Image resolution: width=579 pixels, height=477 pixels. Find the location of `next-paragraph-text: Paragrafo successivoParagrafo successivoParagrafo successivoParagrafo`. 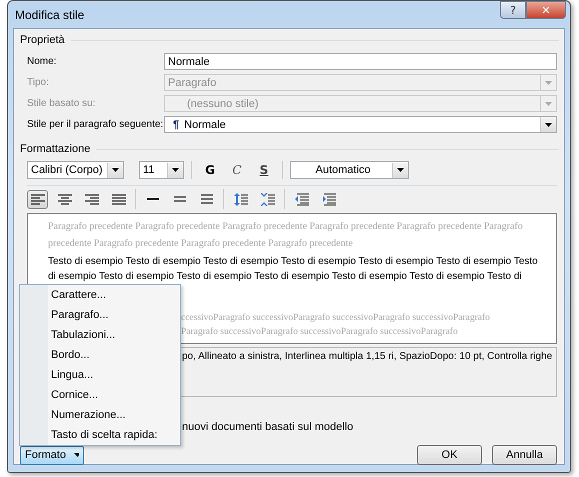

next-paragraph-text: Paragrafo successivoParagrafo successivoParagrafo successivoParagrafo is located at coordinates (320, 332).